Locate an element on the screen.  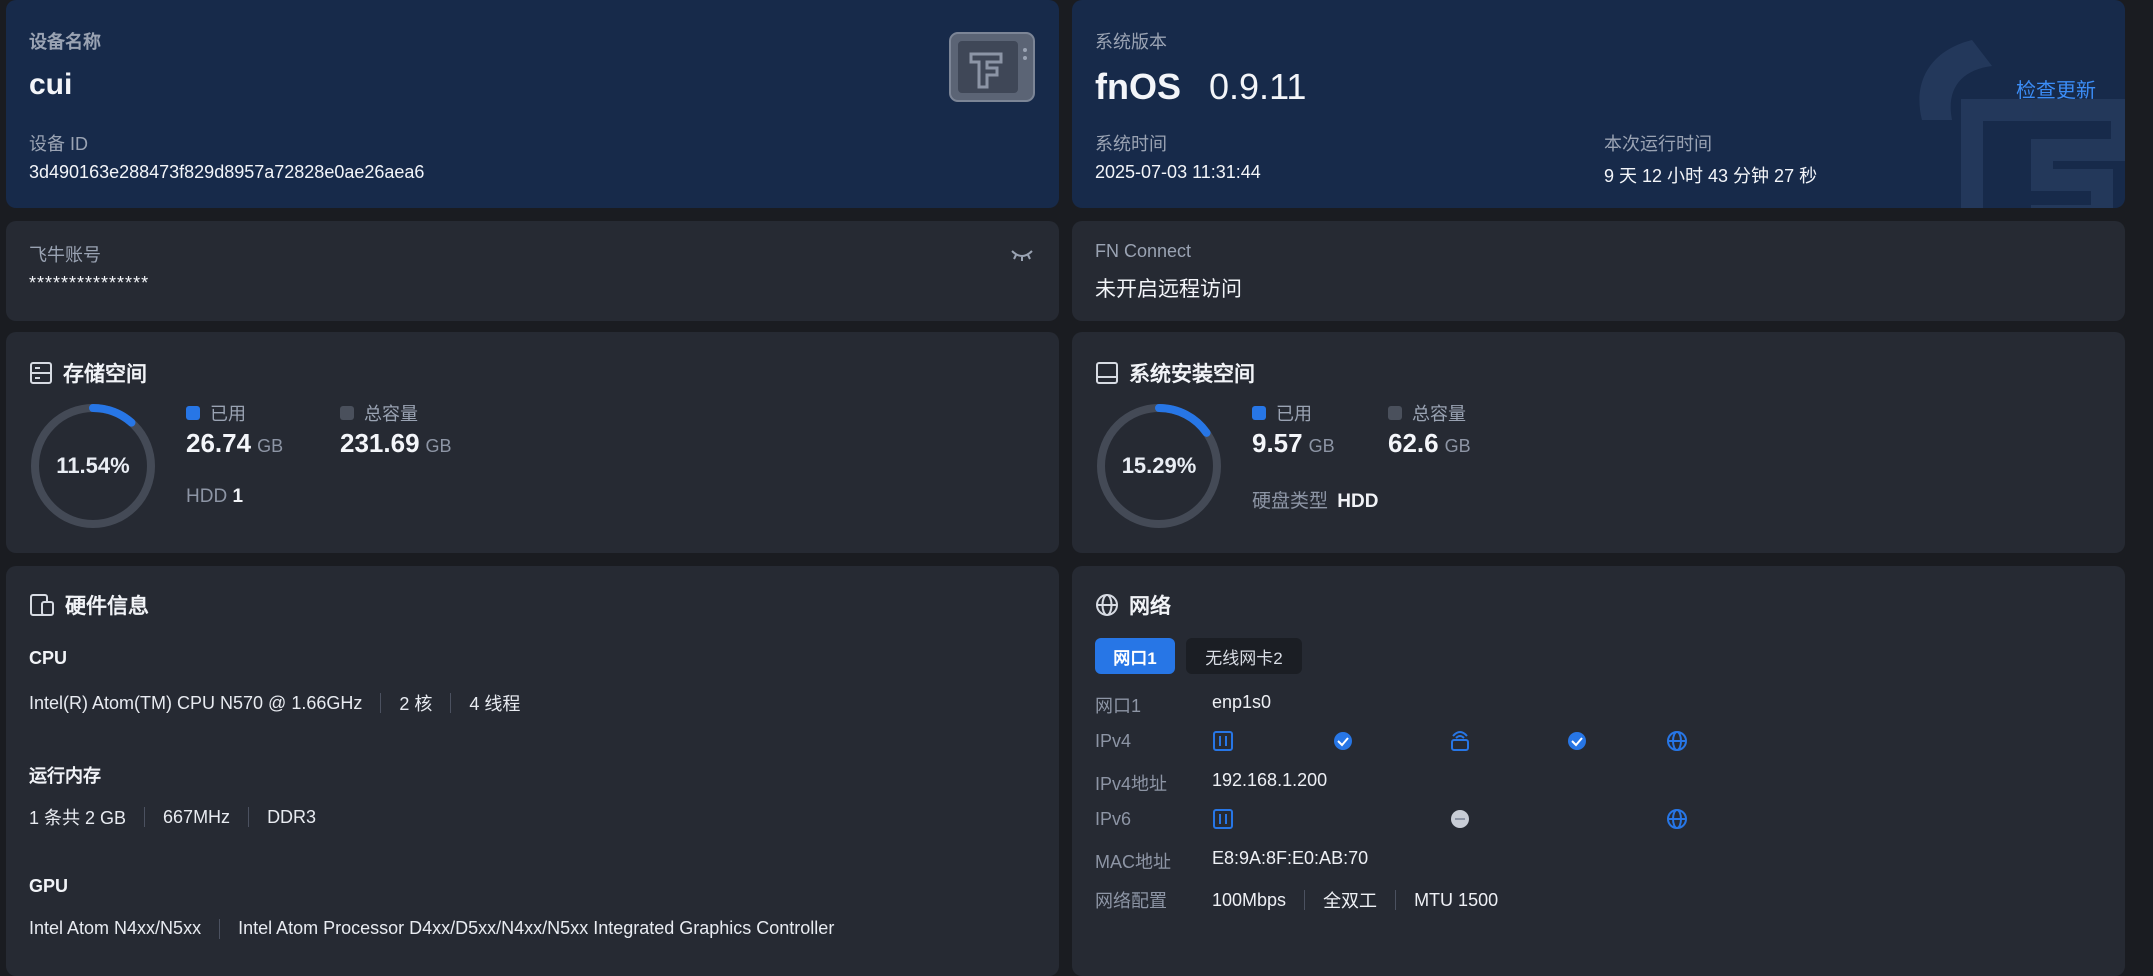
ipv4-address: 192.168.1.200 is located at coordinates (1270, 780).